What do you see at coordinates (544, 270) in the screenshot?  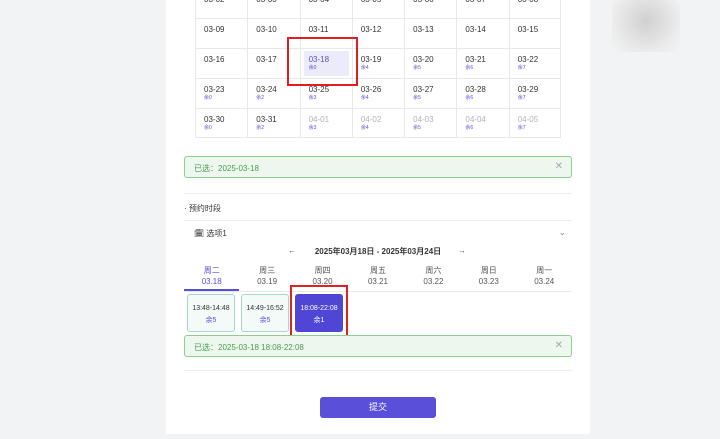 I see `day-tab-weekday: 周一` at bounding box center [544, 270].